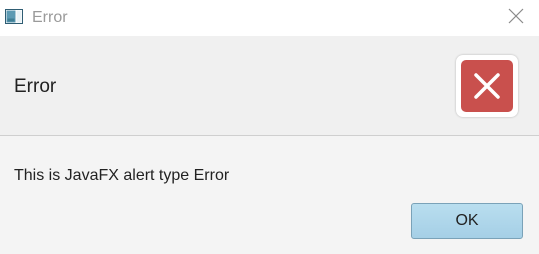 This screenshot has height=254, width=539. I want to click on error-icon-frame, so click(487, 86).